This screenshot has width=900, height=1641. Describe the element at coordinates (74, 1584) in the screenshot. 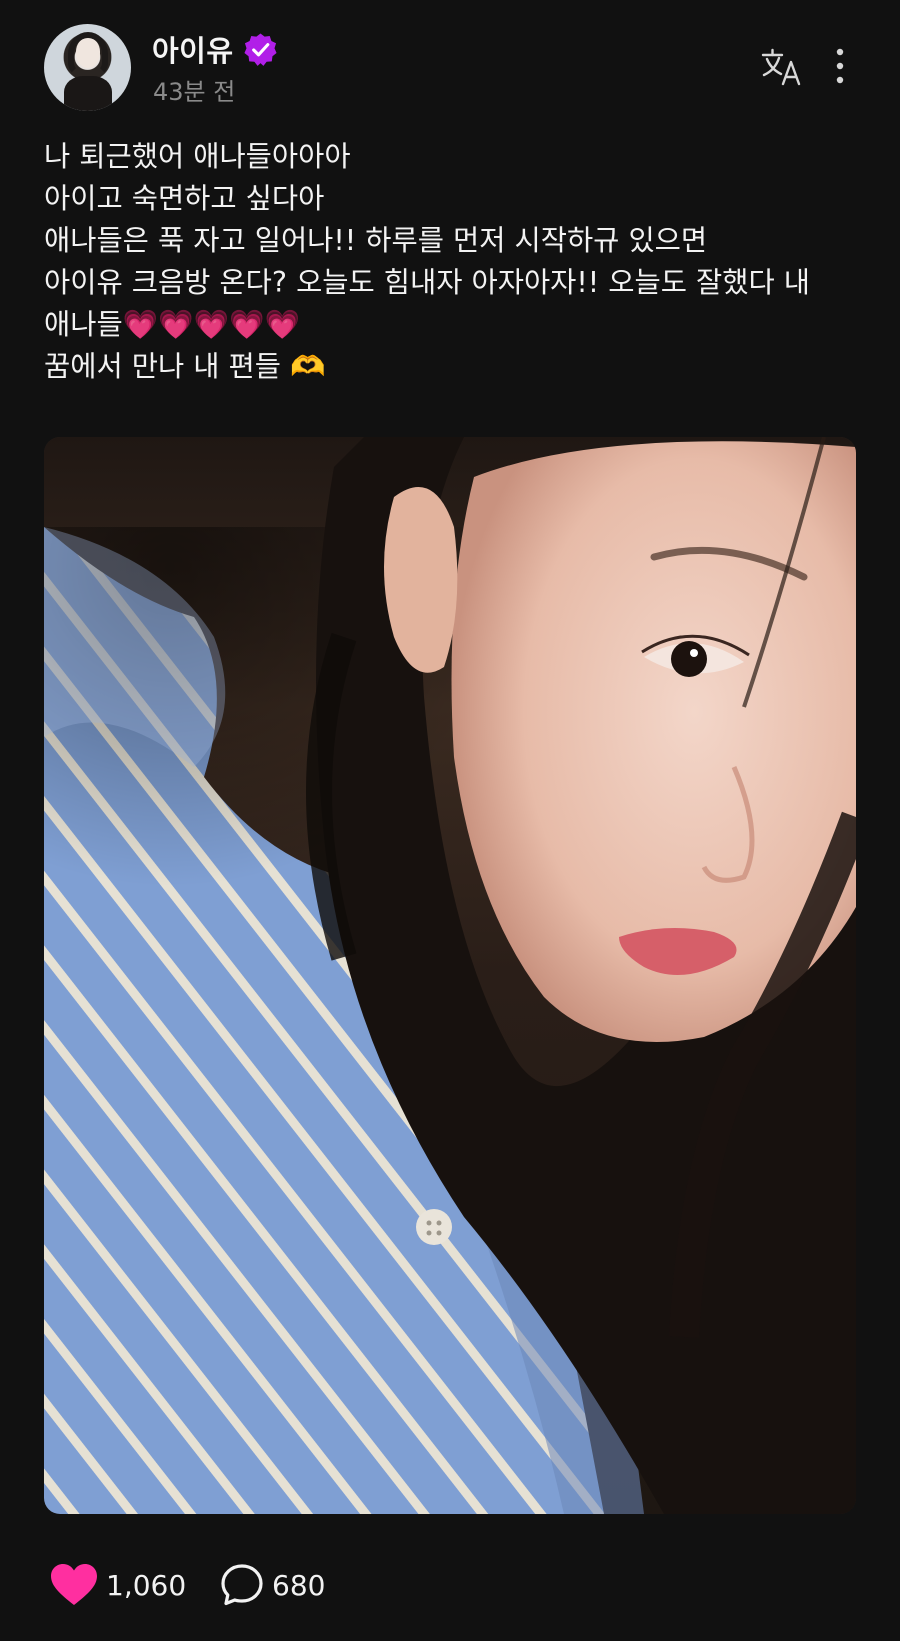

I see `heart-icon` at that location.